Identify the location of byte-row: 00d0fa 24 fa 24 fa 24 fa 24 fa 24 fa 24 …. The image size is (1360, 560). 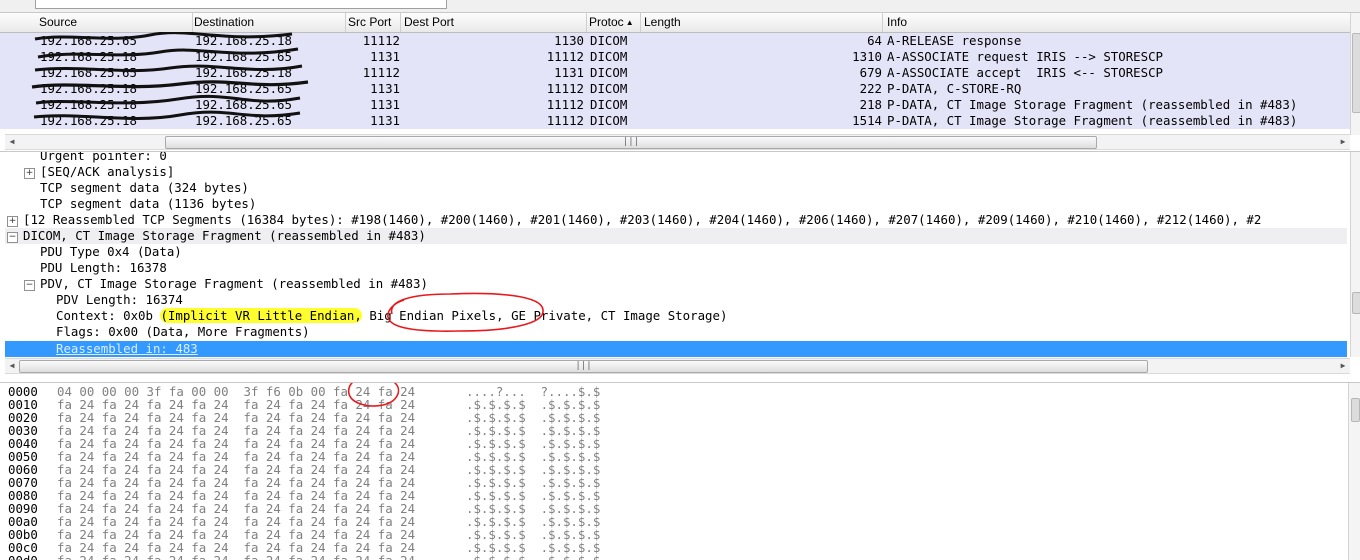
(304, 557).